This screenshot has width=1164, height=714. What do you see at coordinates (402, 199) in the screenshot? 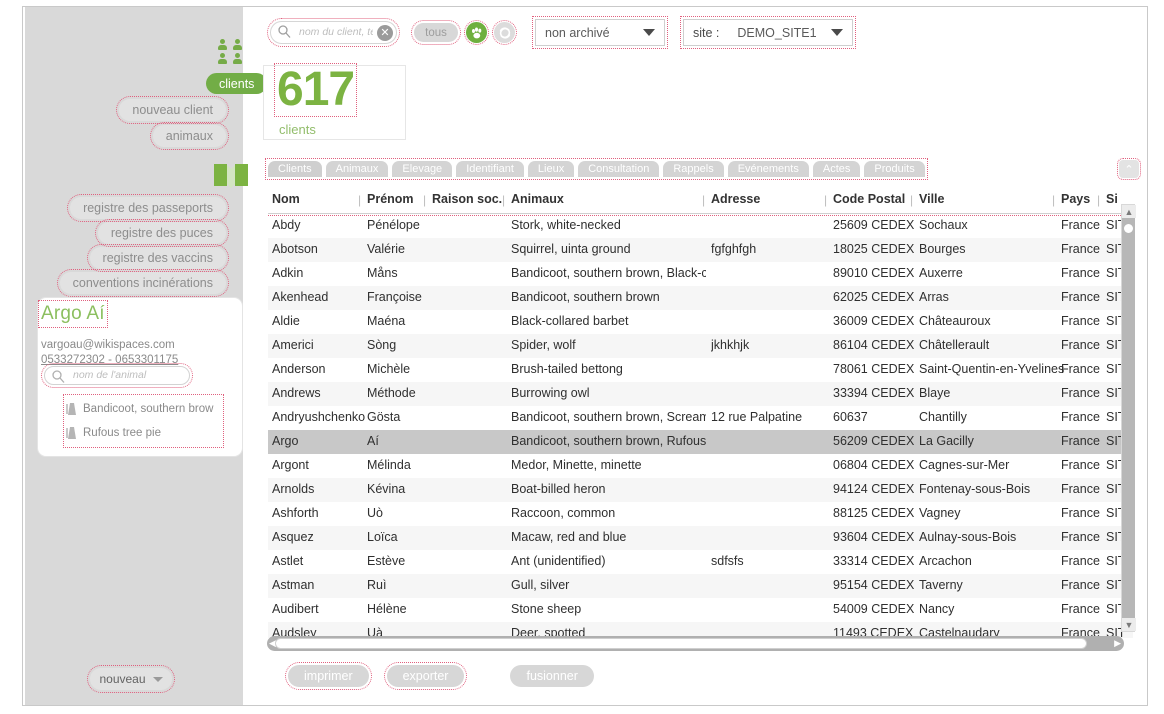
I see `column-header-prenom: Prénom` at bounding box center [402, 199].